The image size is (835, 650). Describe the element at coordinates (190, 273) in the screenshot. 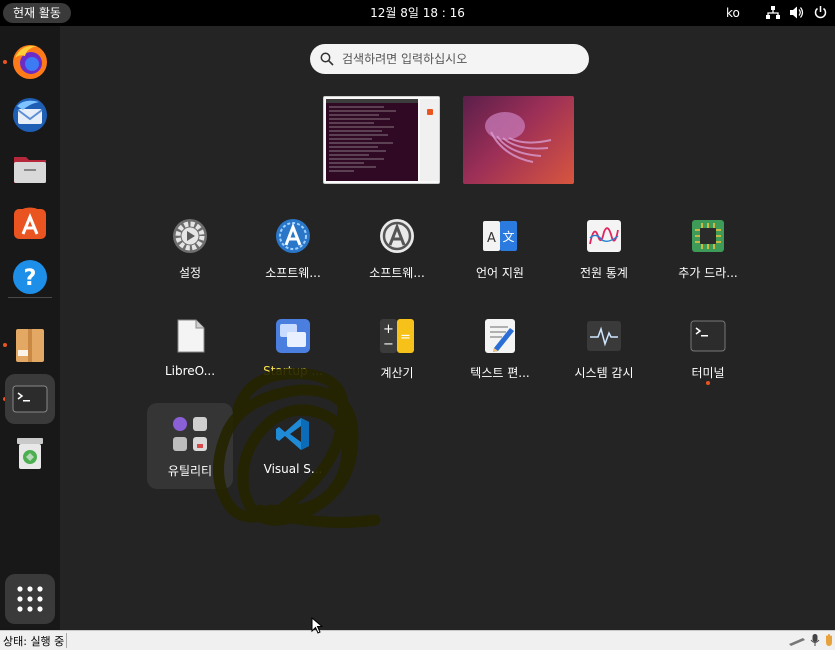

I see `app-label: 설정` at that location.